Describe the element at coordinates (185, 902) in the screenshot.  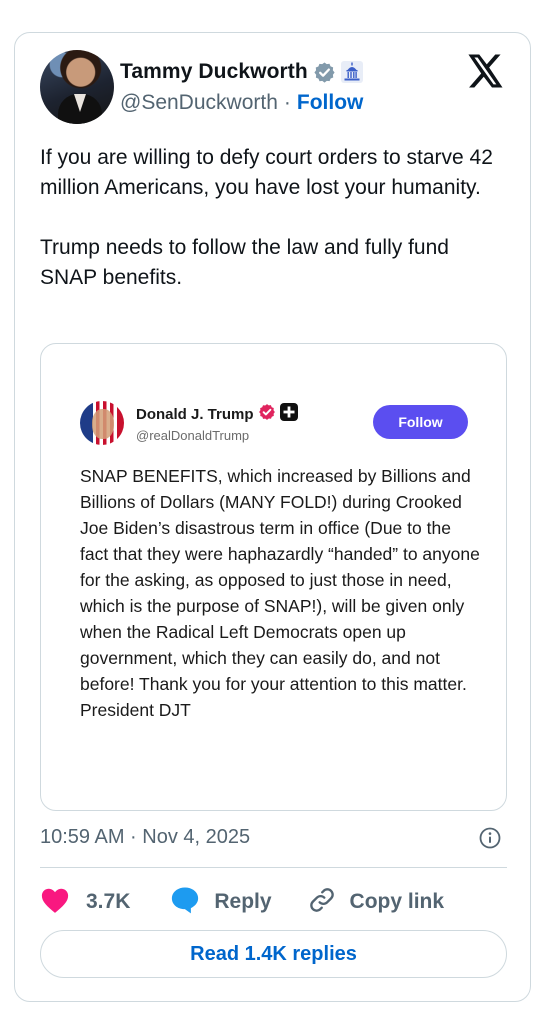
I see `reply-bubble-icon` at that location.